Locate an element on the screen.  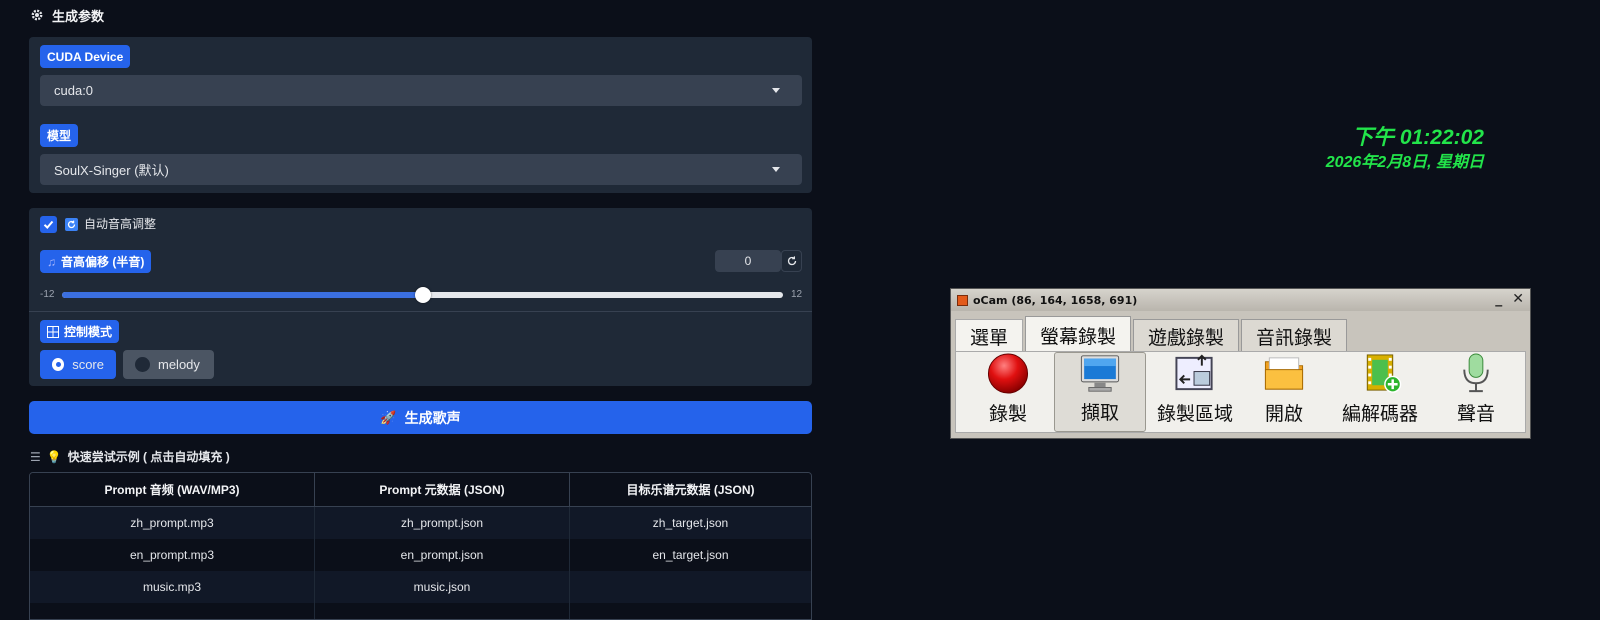
record-button: 錄製 is located at coordinates (1008, 392).